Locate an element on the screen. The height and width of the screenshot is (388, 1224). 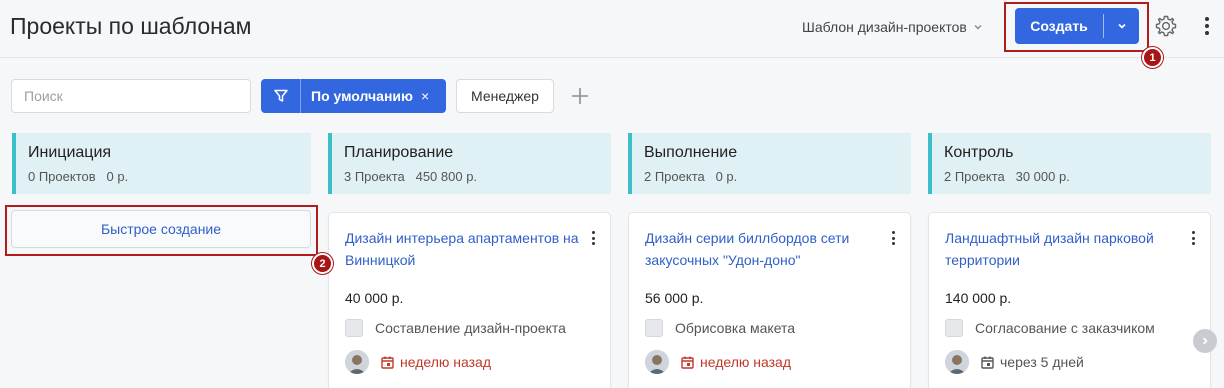
column-sum: 450 800 р. is located at coordinates (446, 176).